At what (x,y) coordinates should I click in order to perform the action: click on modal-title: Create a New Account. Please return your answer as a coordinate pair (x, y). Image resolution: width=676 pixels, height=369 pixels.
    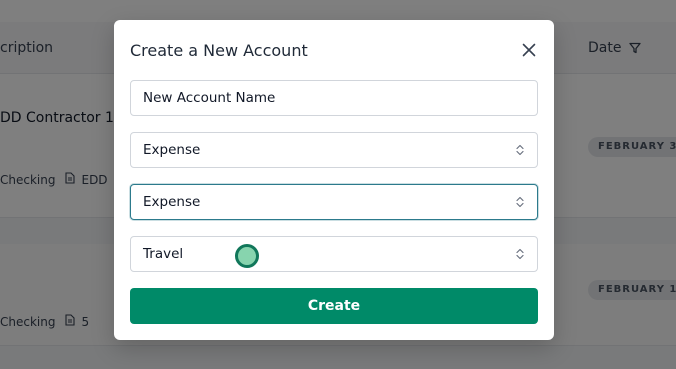
    Looking at the image, I should click on (219, 50).